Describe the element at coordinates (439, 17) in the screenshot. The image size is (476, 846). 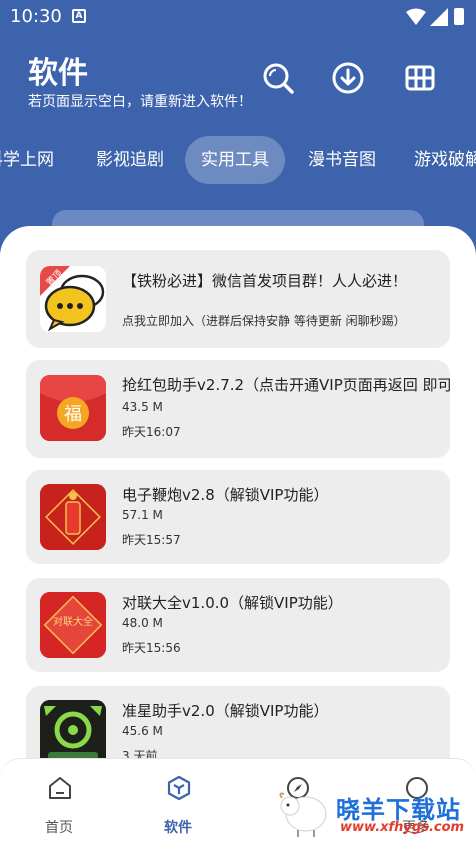
I see `signal-icon` at that location.